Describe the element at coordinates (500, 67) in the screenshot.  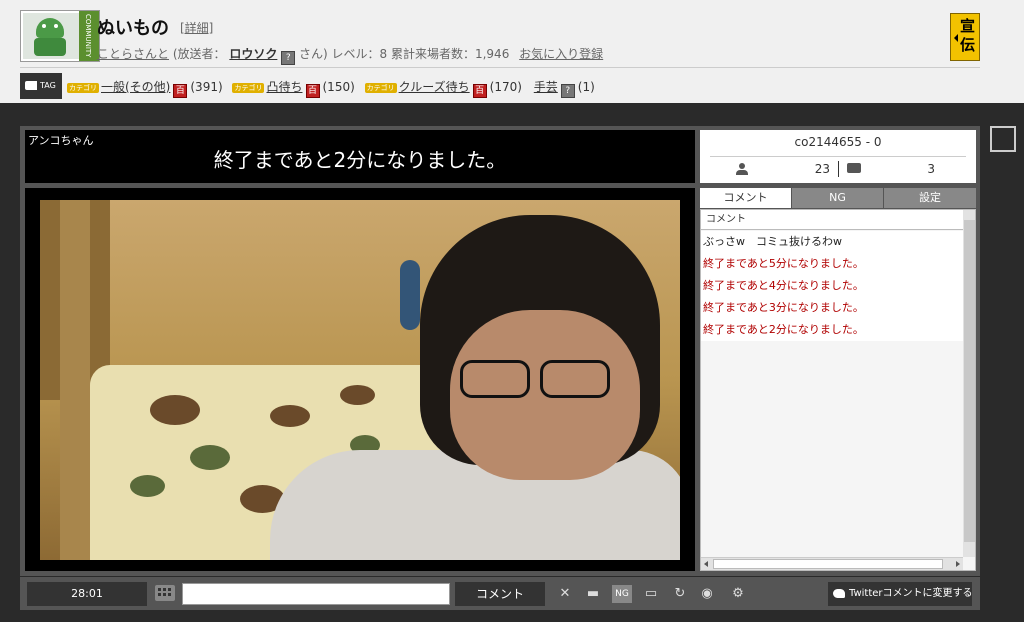
I see `header-divider` at that location.